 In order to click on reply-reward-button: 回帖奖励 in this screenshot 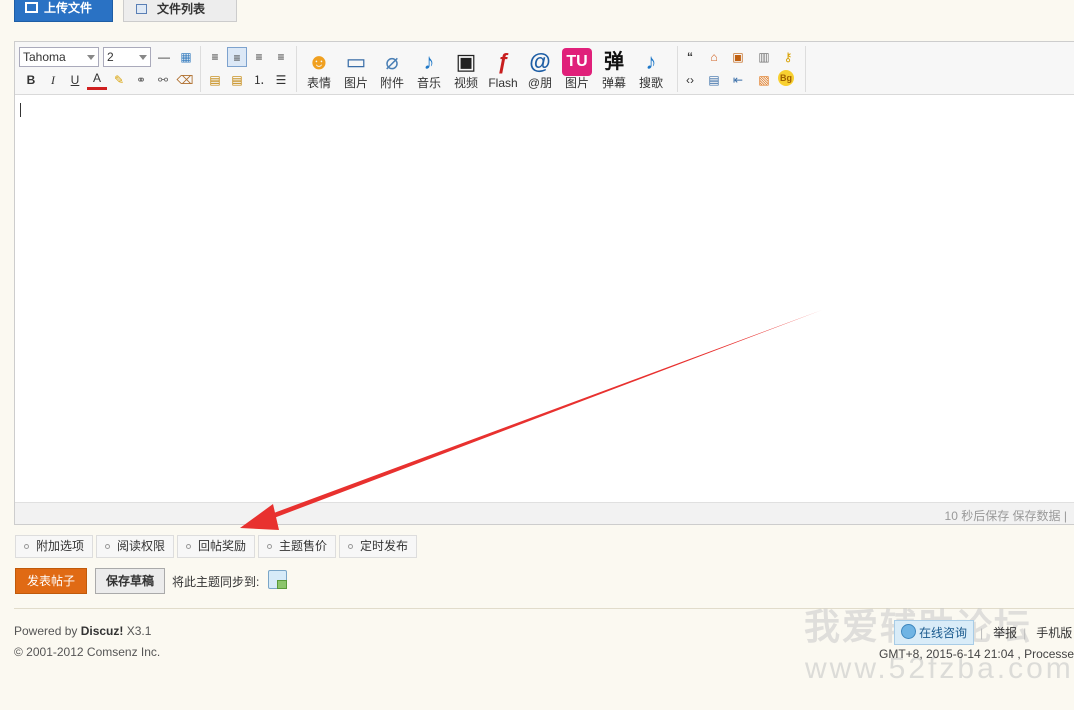, I will do `click(216, 546)`.